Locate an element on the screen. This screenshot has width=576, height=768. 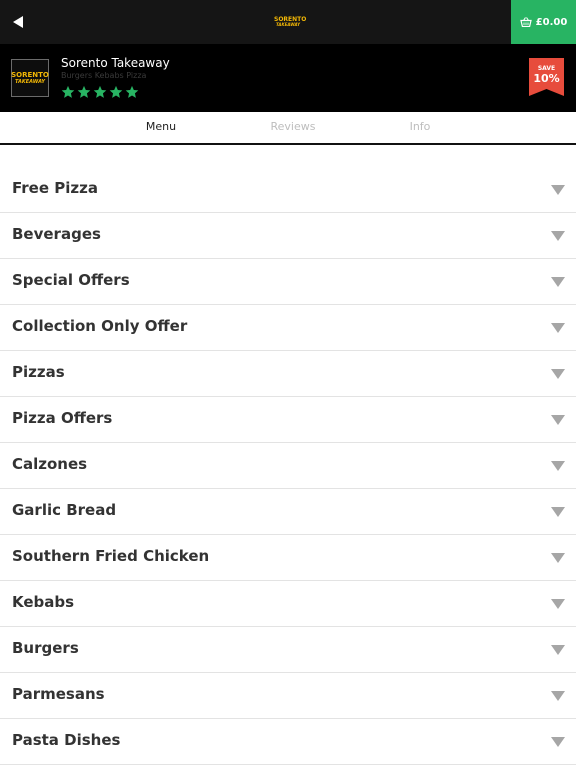
category-label: Pizza Offers is located at coordinates (62, 418).